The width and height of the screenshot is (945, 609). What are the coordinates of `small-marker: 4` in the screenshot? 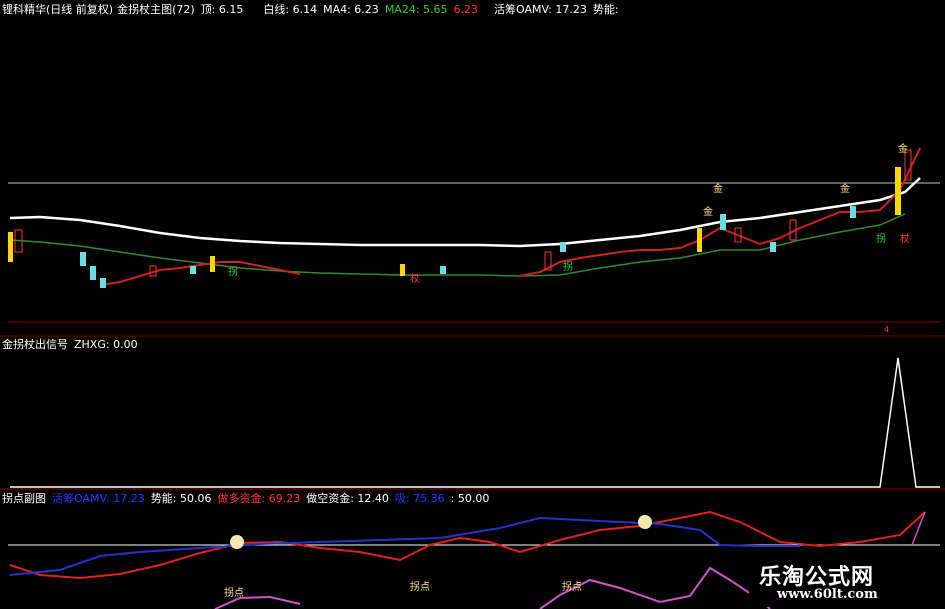 It's located at (887, 329).